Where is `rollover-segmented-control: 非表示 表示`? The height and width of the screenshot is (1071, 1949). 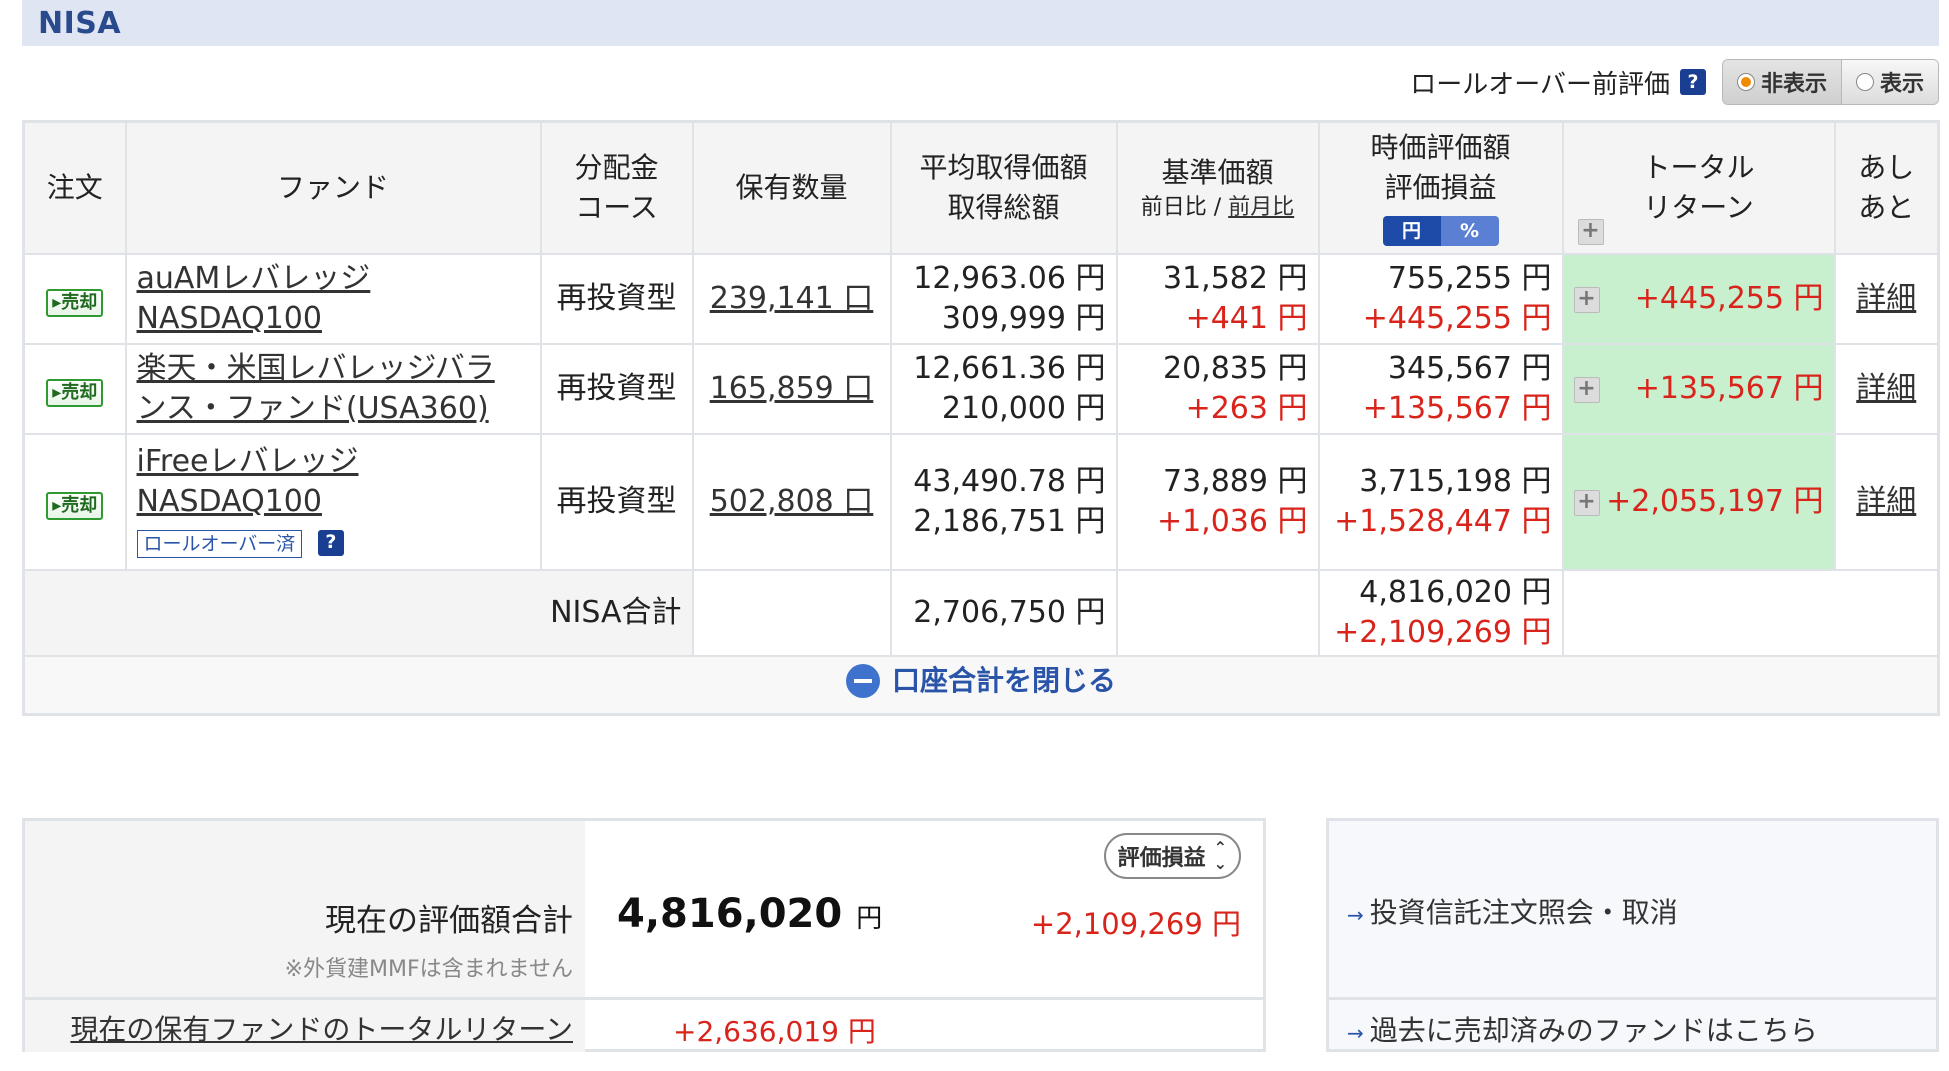 rollover-segmented-control: 非表示 表示 is located at coordinates (1830, 82).